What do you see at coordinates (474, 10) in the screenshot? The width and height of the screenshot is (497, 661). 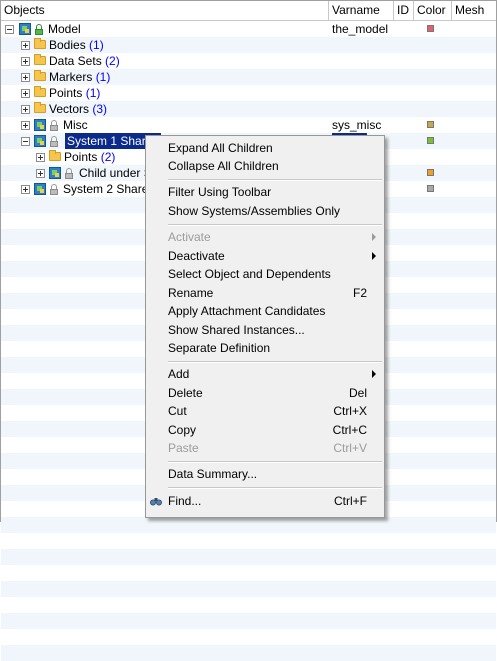 I see `column-mesh: Mesh` at bounding box center [474, 10].